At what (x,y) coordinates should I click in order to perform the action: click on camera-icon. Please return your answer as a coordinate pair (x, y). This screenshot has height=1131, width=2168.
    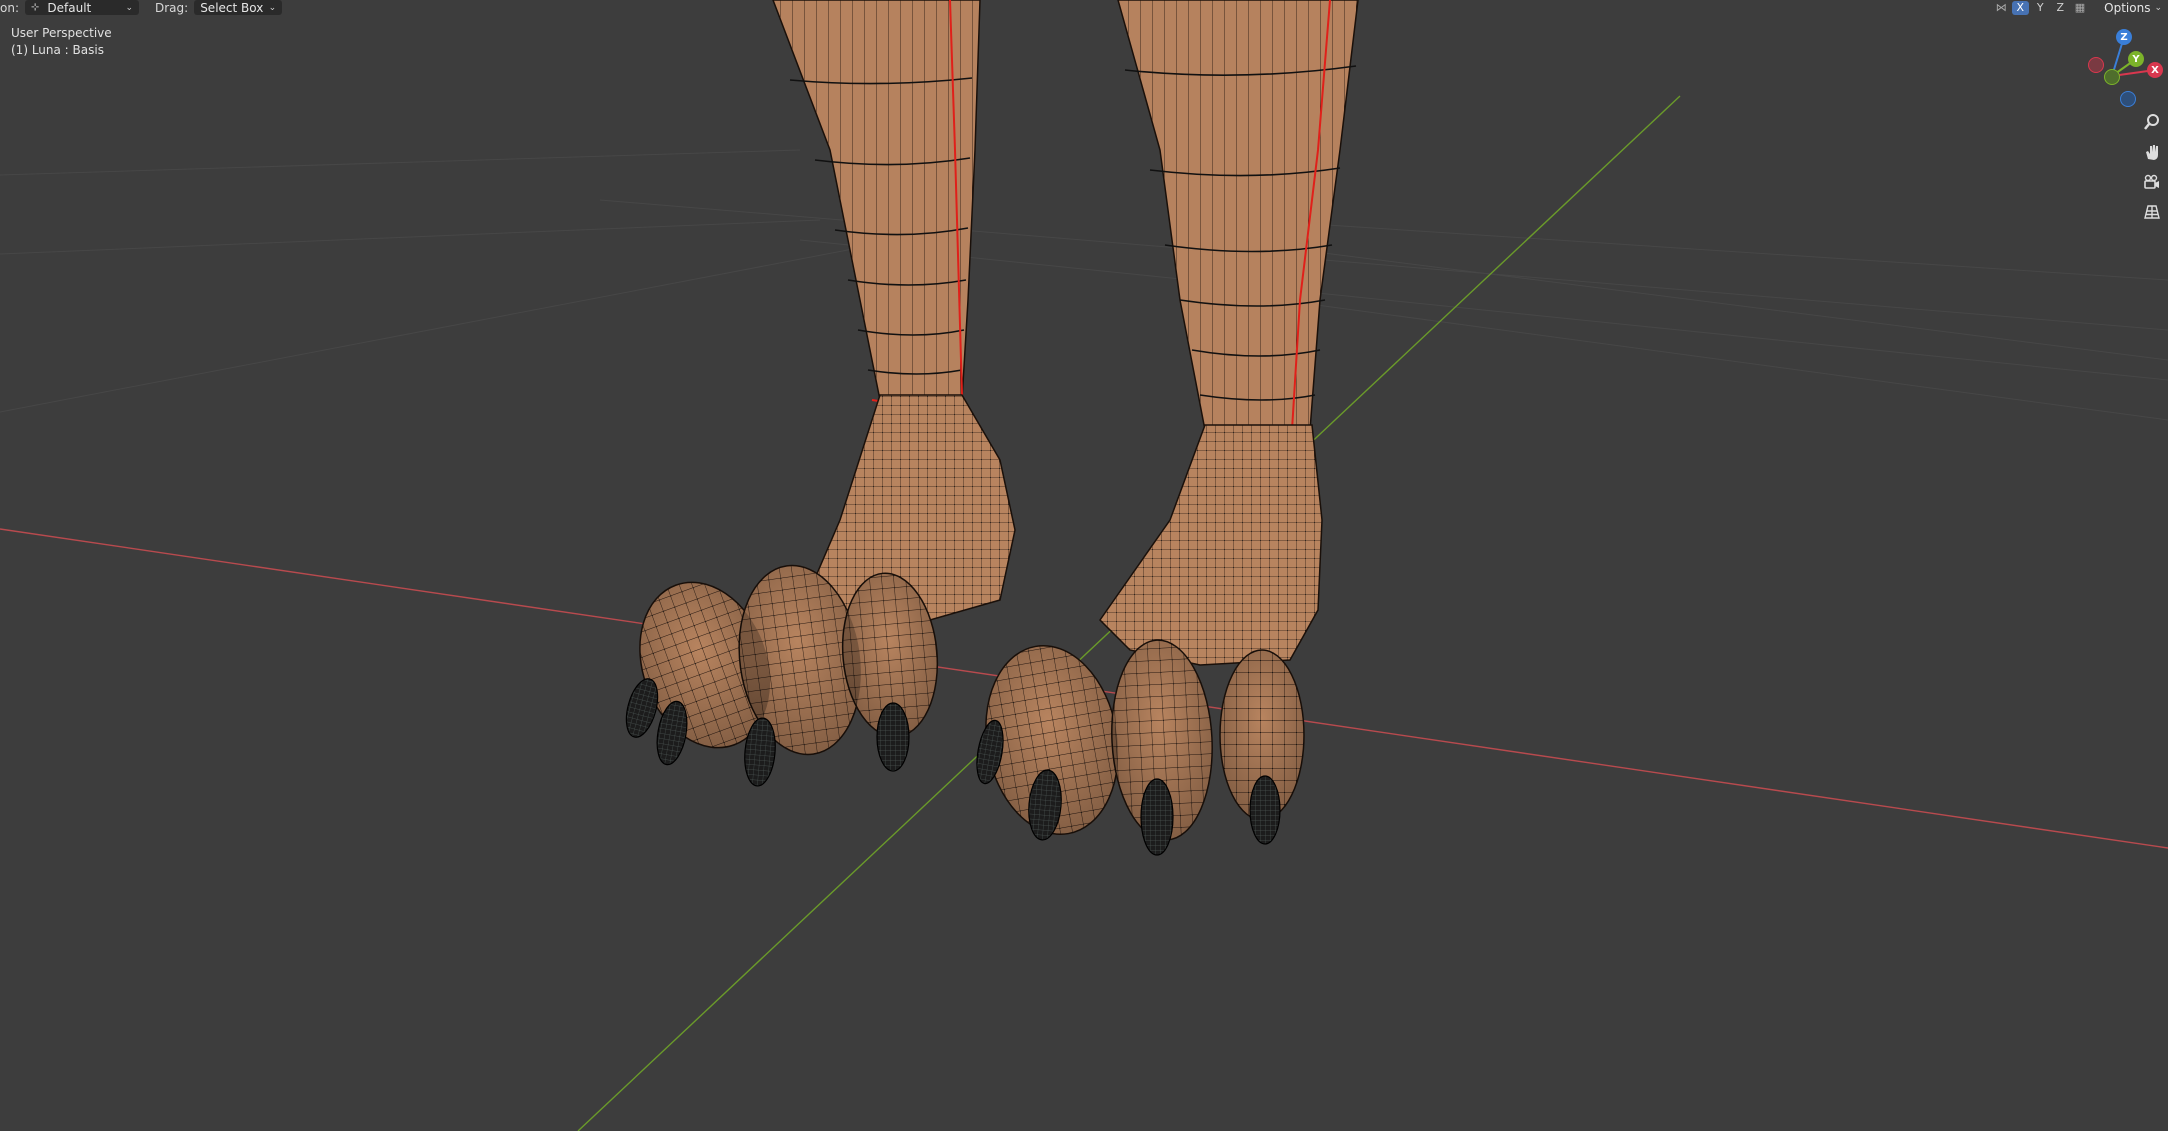
    Looking at the image, I should click on (2151, 181).